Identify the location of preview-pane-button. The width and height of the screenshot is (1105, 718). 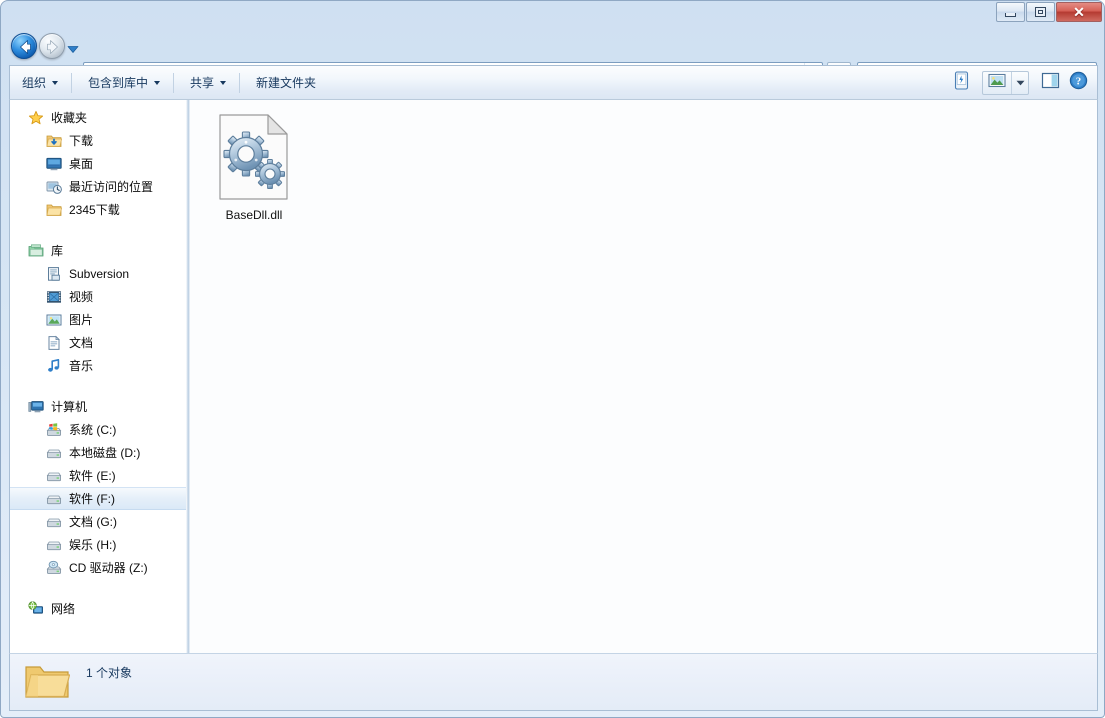
(1050, 83).